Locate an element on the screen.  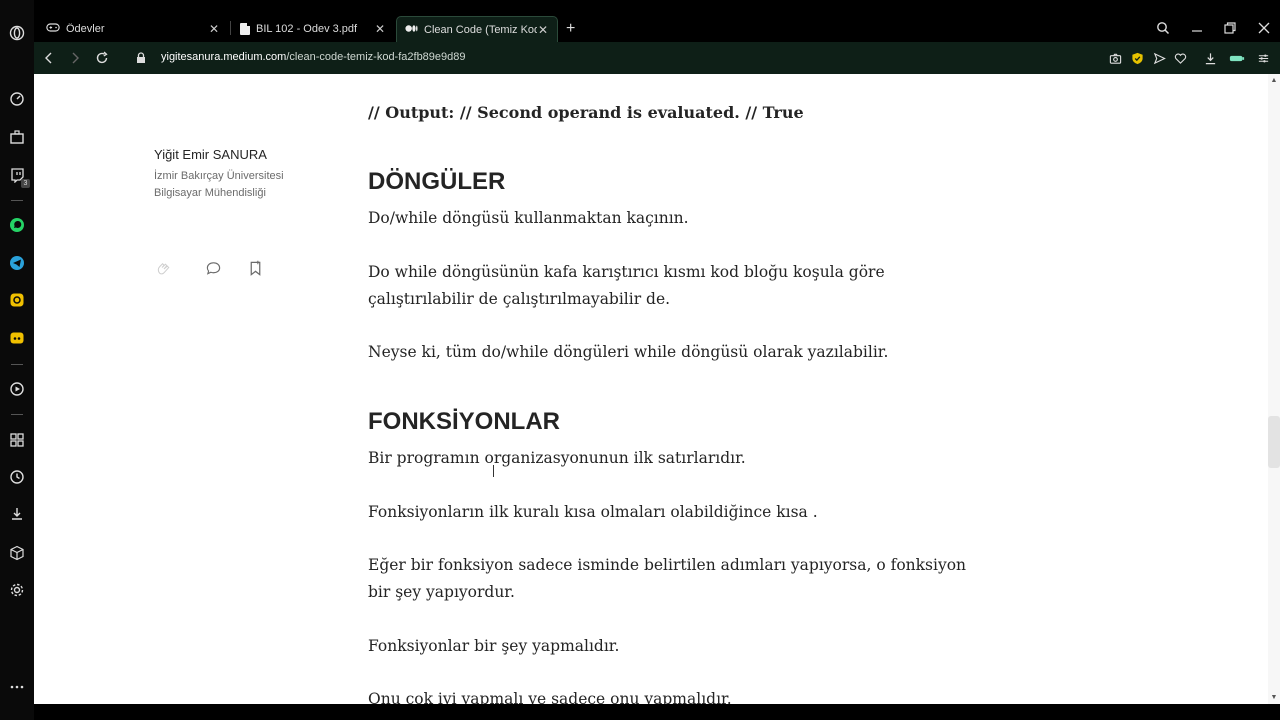
minimize-icon is located at coordinates (1197, 28).